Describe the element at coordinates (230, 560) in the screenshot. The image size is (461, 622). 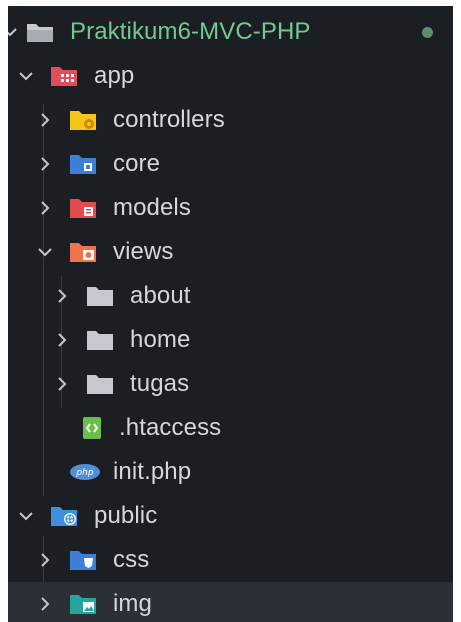
I see `tree-item-css: css` at that location.